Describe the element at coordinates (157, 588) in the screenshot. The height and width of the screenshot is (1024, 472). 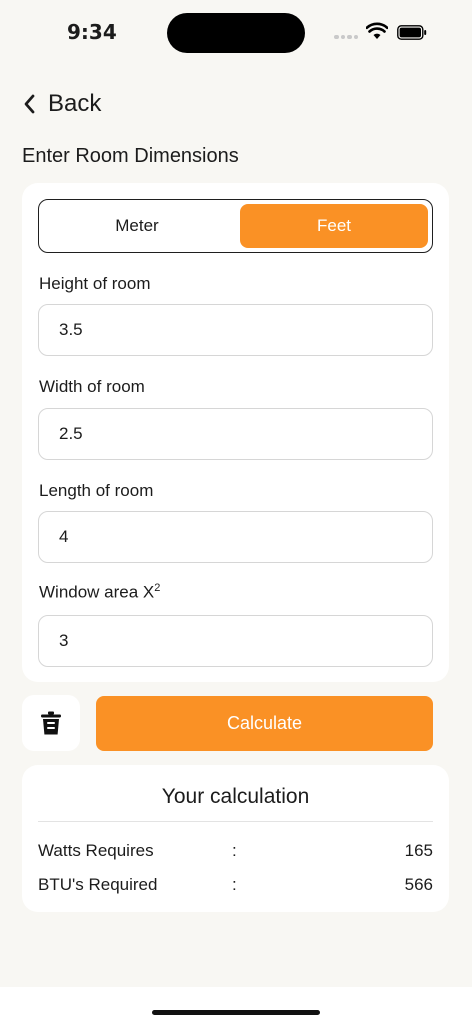
I see `window-label-sup: 2` at that location.